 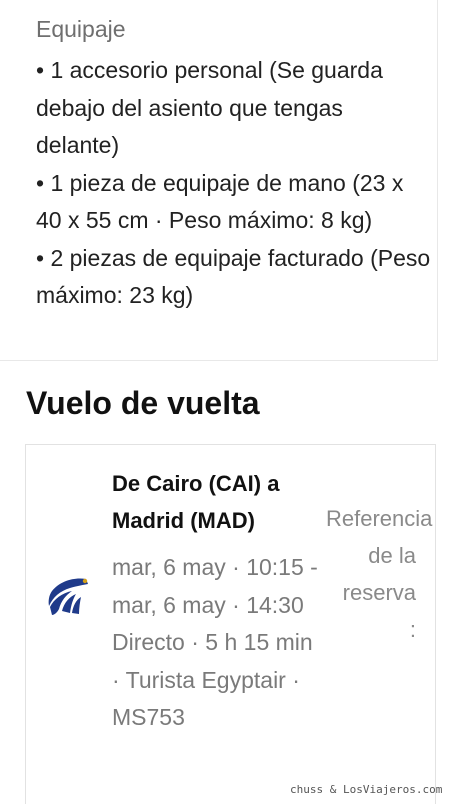 I want to click on baggage-title: Equipaje, so click(x=81, y=29).